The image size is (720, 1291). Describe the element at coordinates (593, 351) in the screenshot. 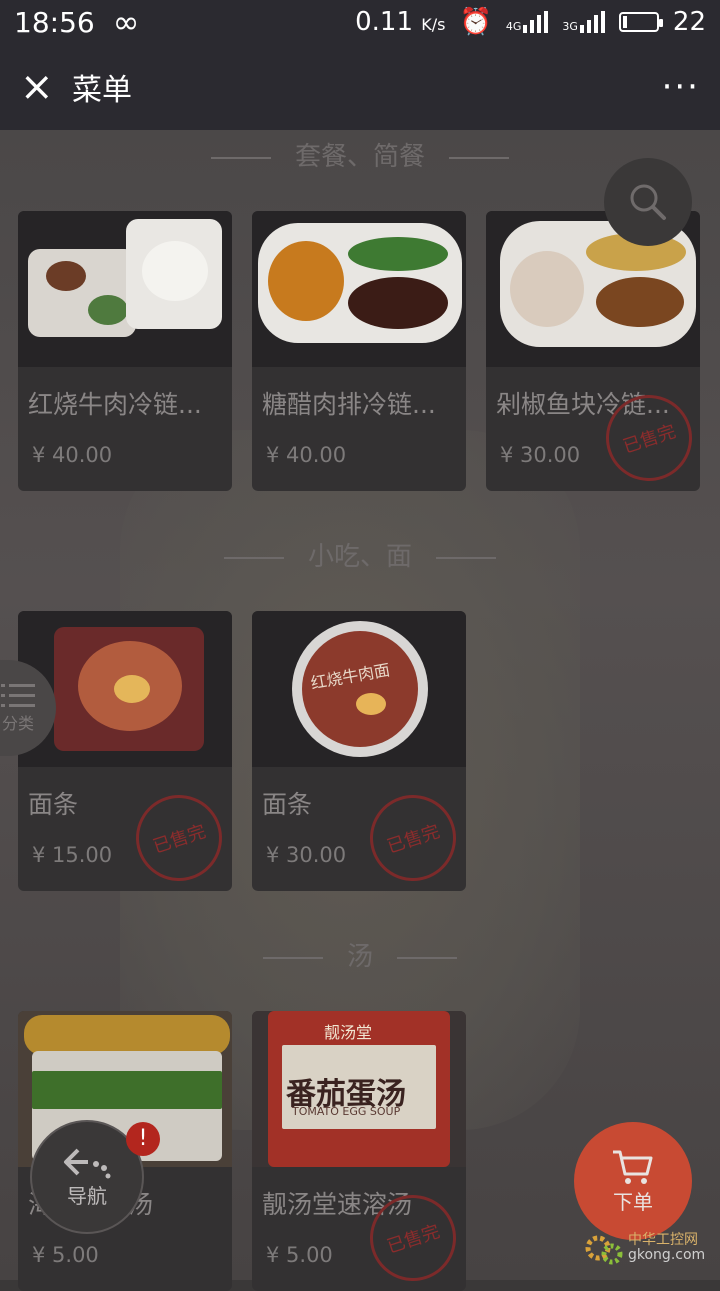

I see `menu-item-card: 剁椒鱼块冷链... ¥ 30.00 已售完` at that location.